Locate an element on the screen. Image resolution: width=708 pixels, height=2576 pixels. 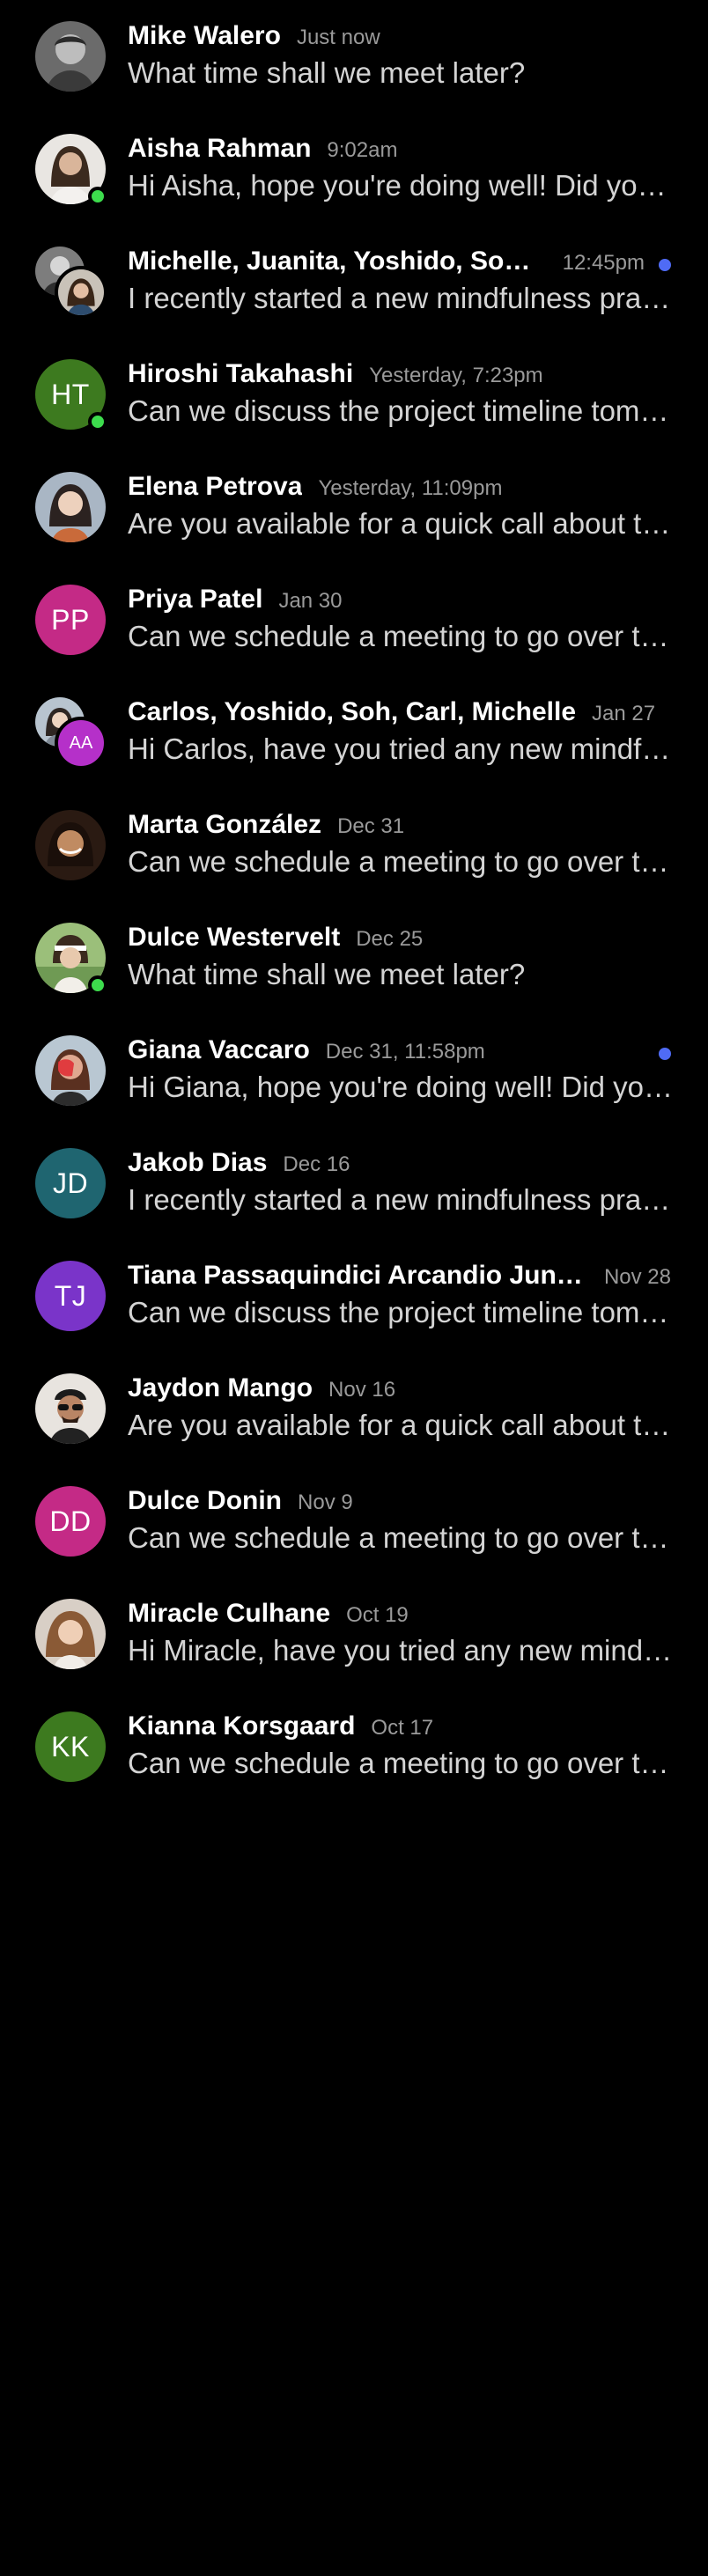
conversation-timestamp: Dec 25 is located at coordinates (390, 939).